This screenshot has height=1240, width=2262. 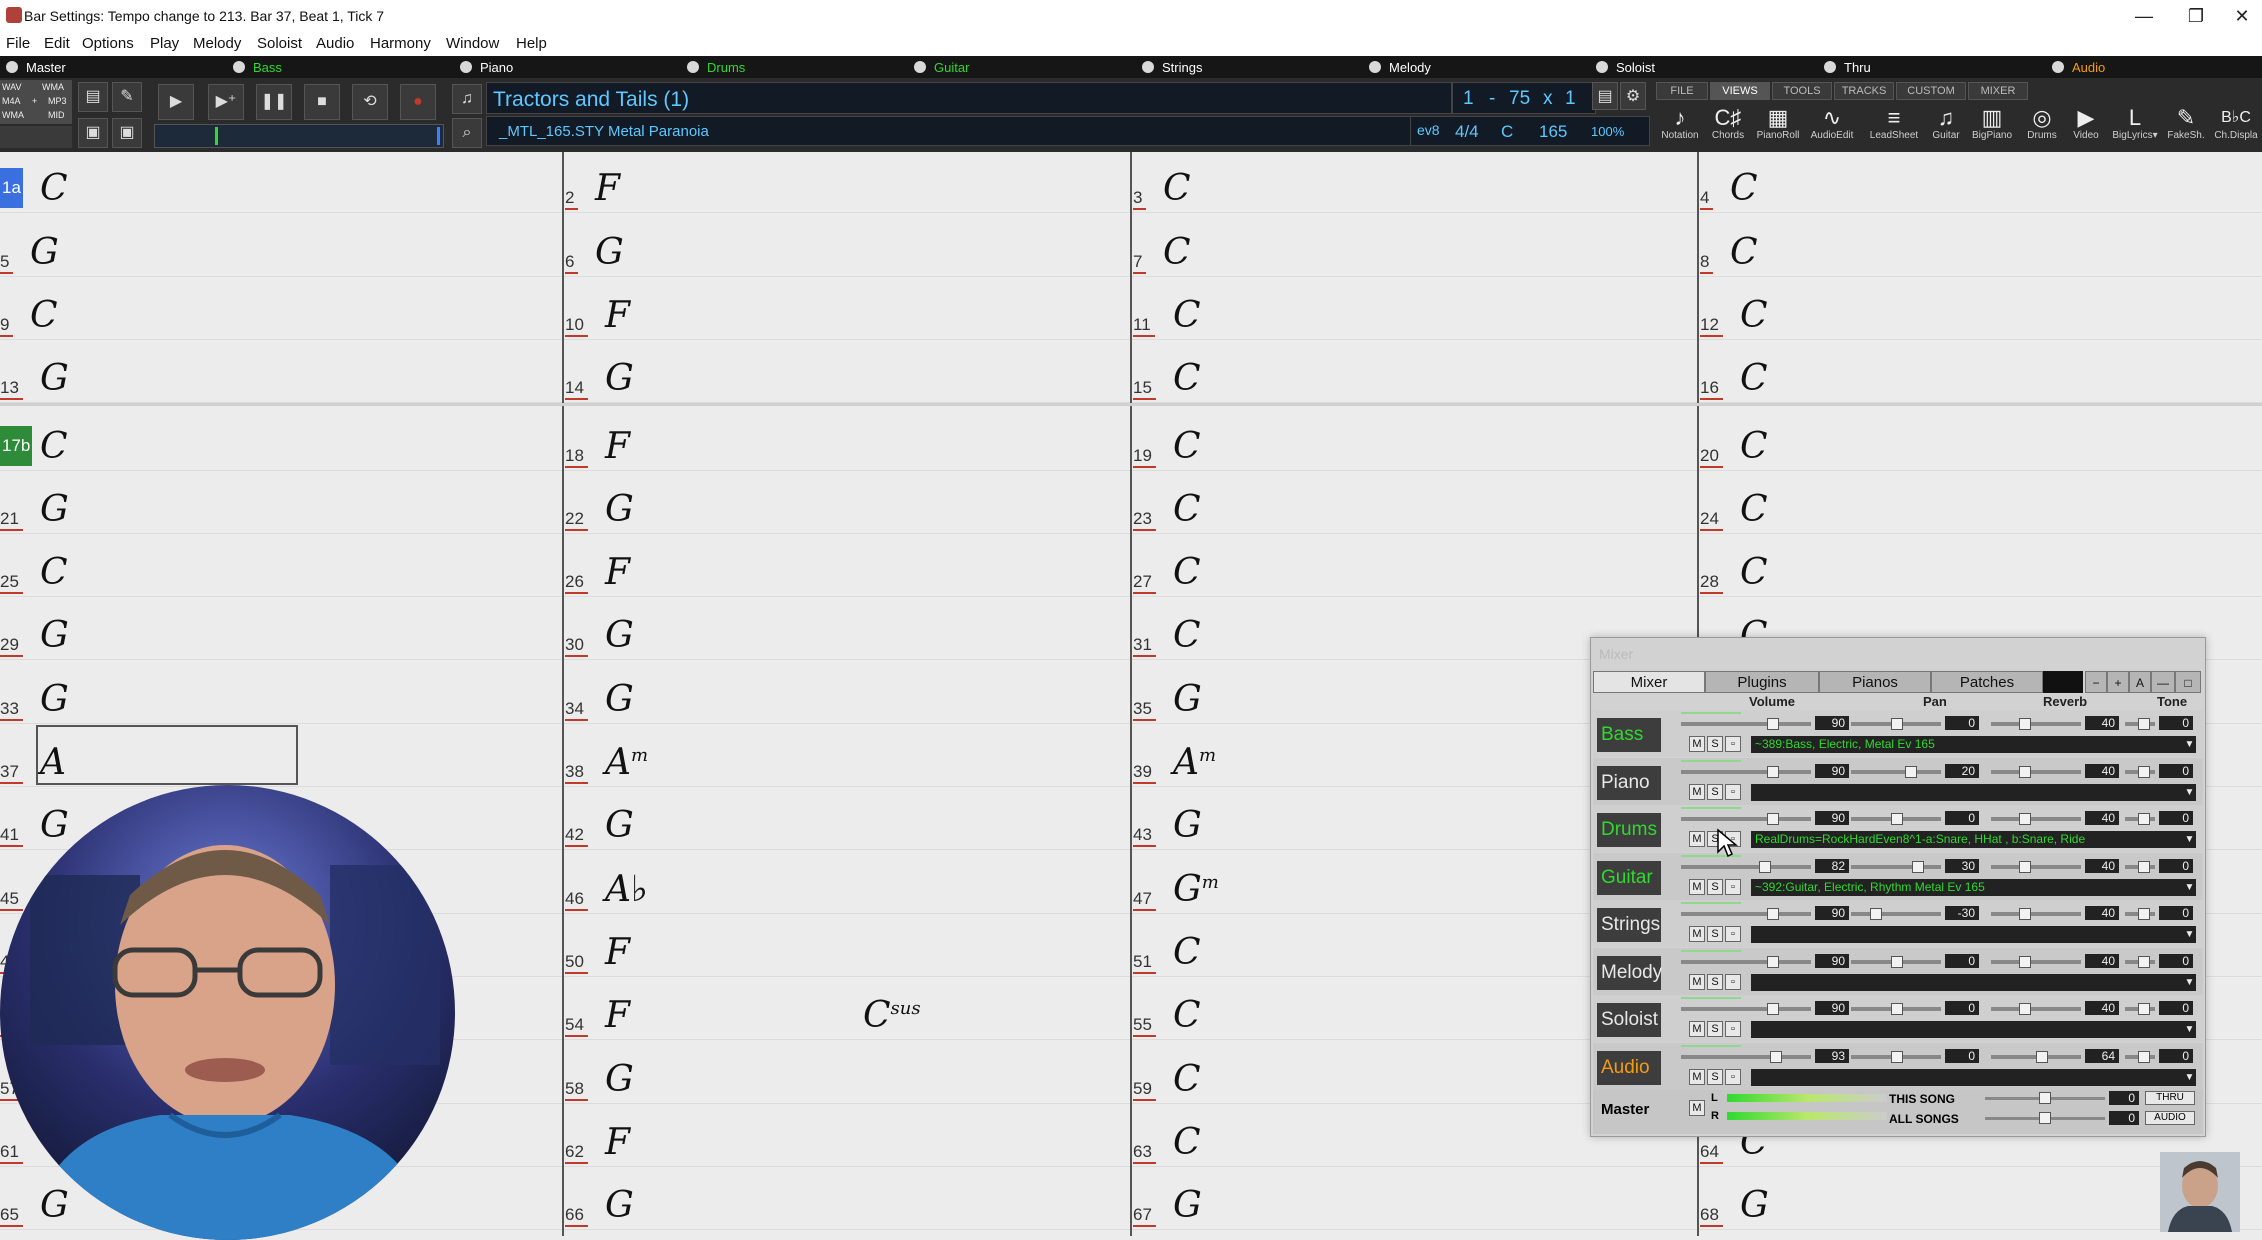 I want to click on channel-name: Guitar, so click(x=1629, y=877).